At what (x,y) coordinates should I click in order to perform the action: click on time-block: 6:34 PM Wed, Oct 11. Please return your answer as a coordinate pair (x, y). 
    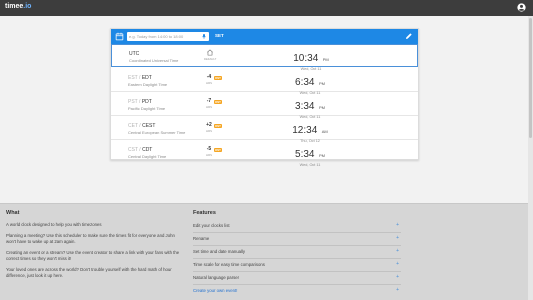
    Looking at the image, I should click on (310, 83).